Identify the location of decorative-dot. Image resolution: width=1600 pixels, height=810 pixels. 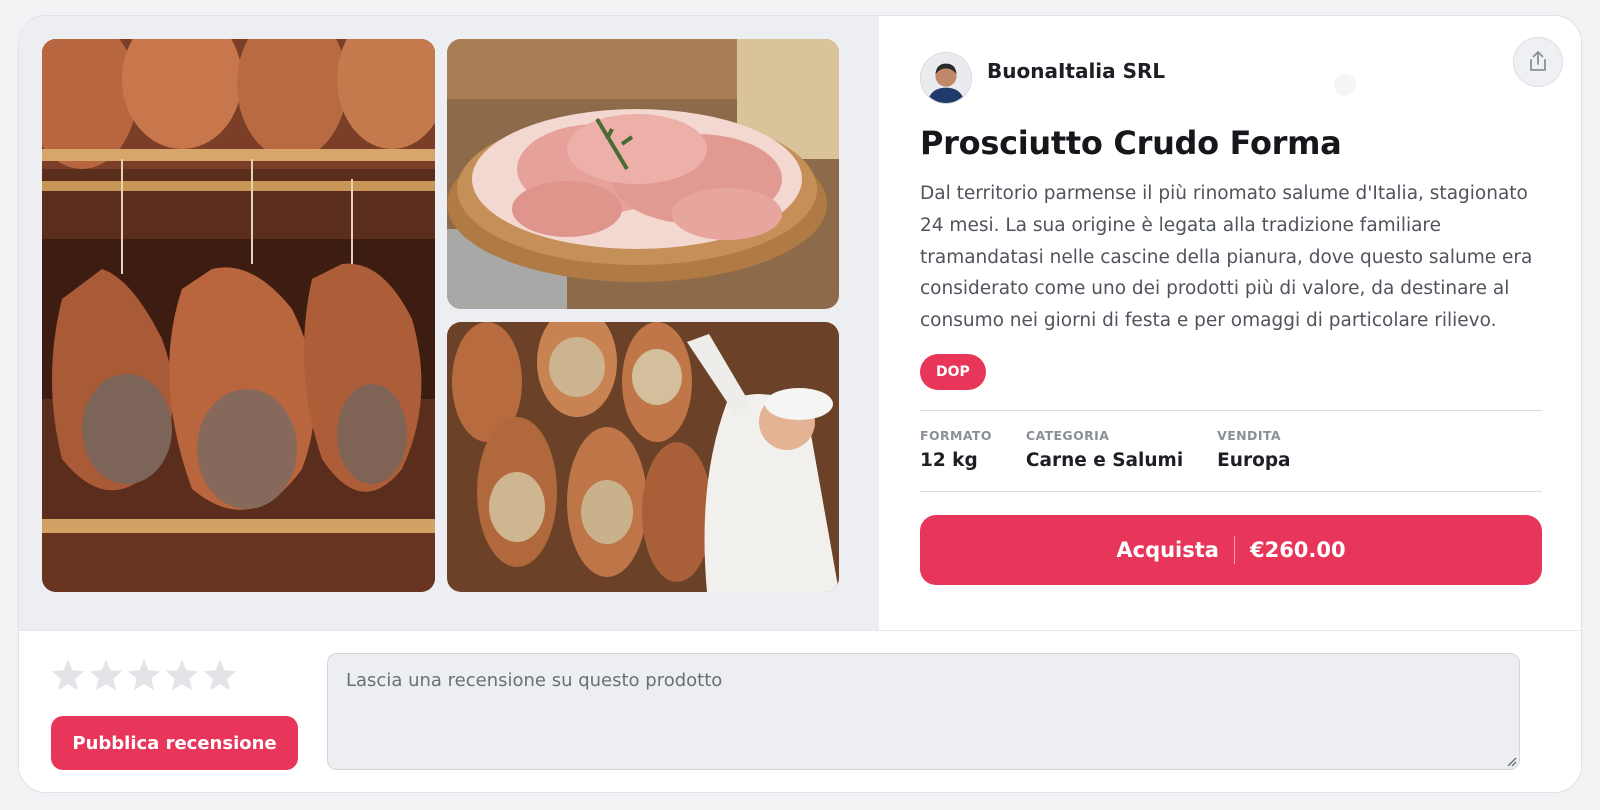
(1345, 85).